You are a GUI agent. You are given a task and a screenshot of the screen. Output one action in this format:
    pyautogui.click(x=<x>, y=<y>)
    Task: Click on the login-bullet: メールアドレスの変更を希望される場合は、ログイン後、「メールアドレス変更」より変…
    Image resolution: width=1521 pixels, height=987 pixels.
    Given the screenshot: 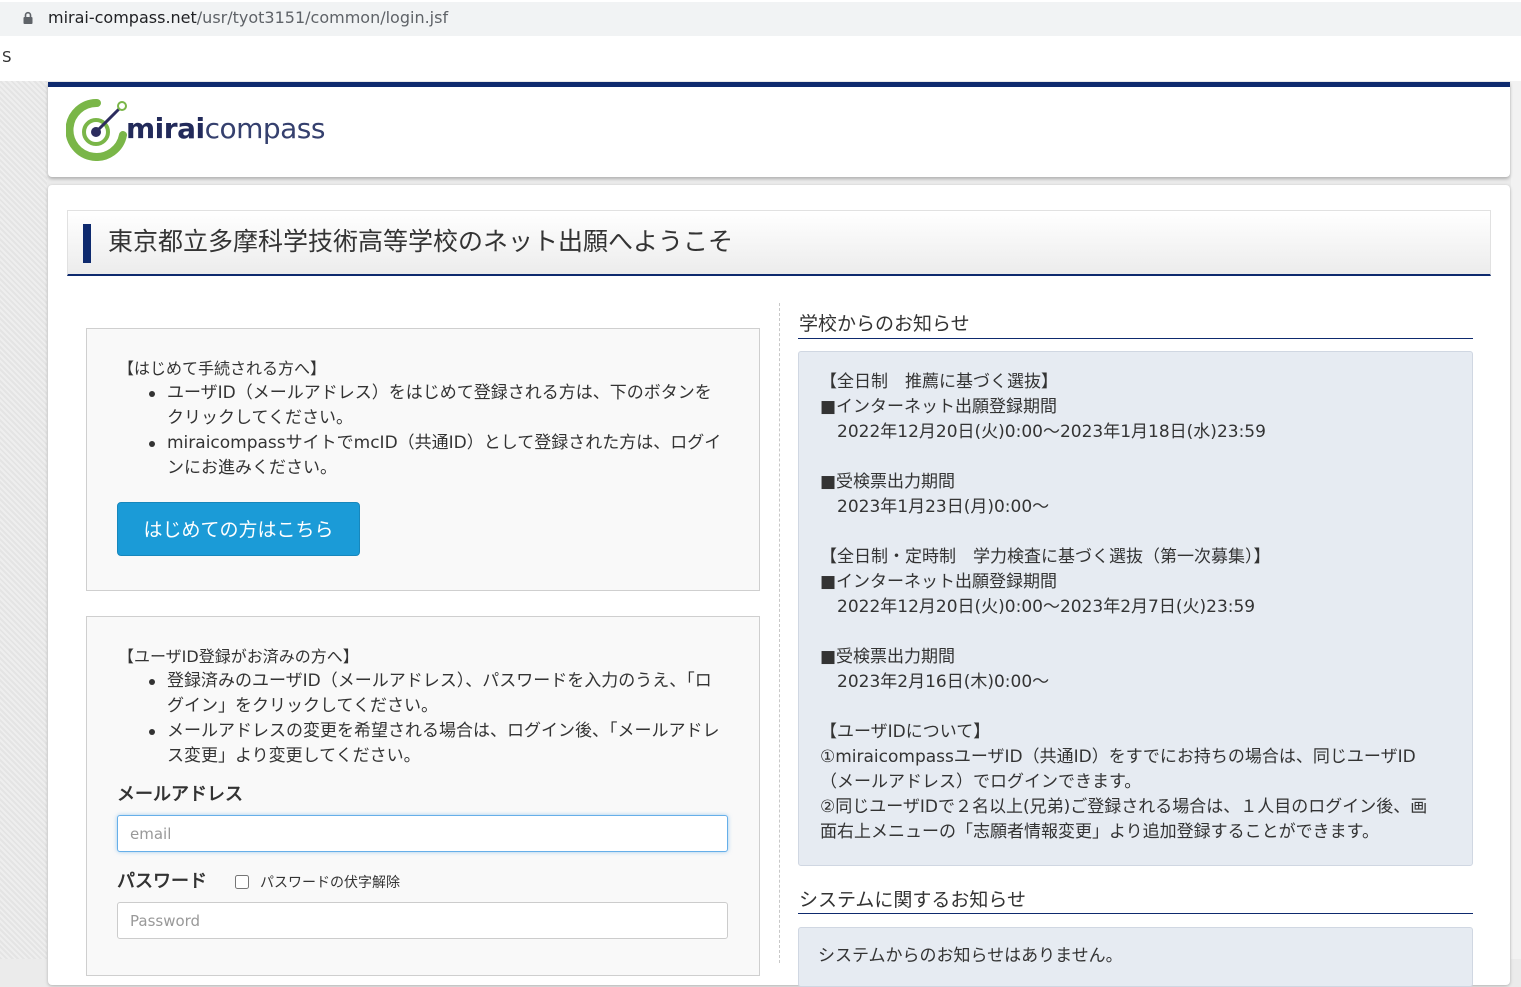 What is the action you would take?
    pyautogui.click(x=438, y=744)
    